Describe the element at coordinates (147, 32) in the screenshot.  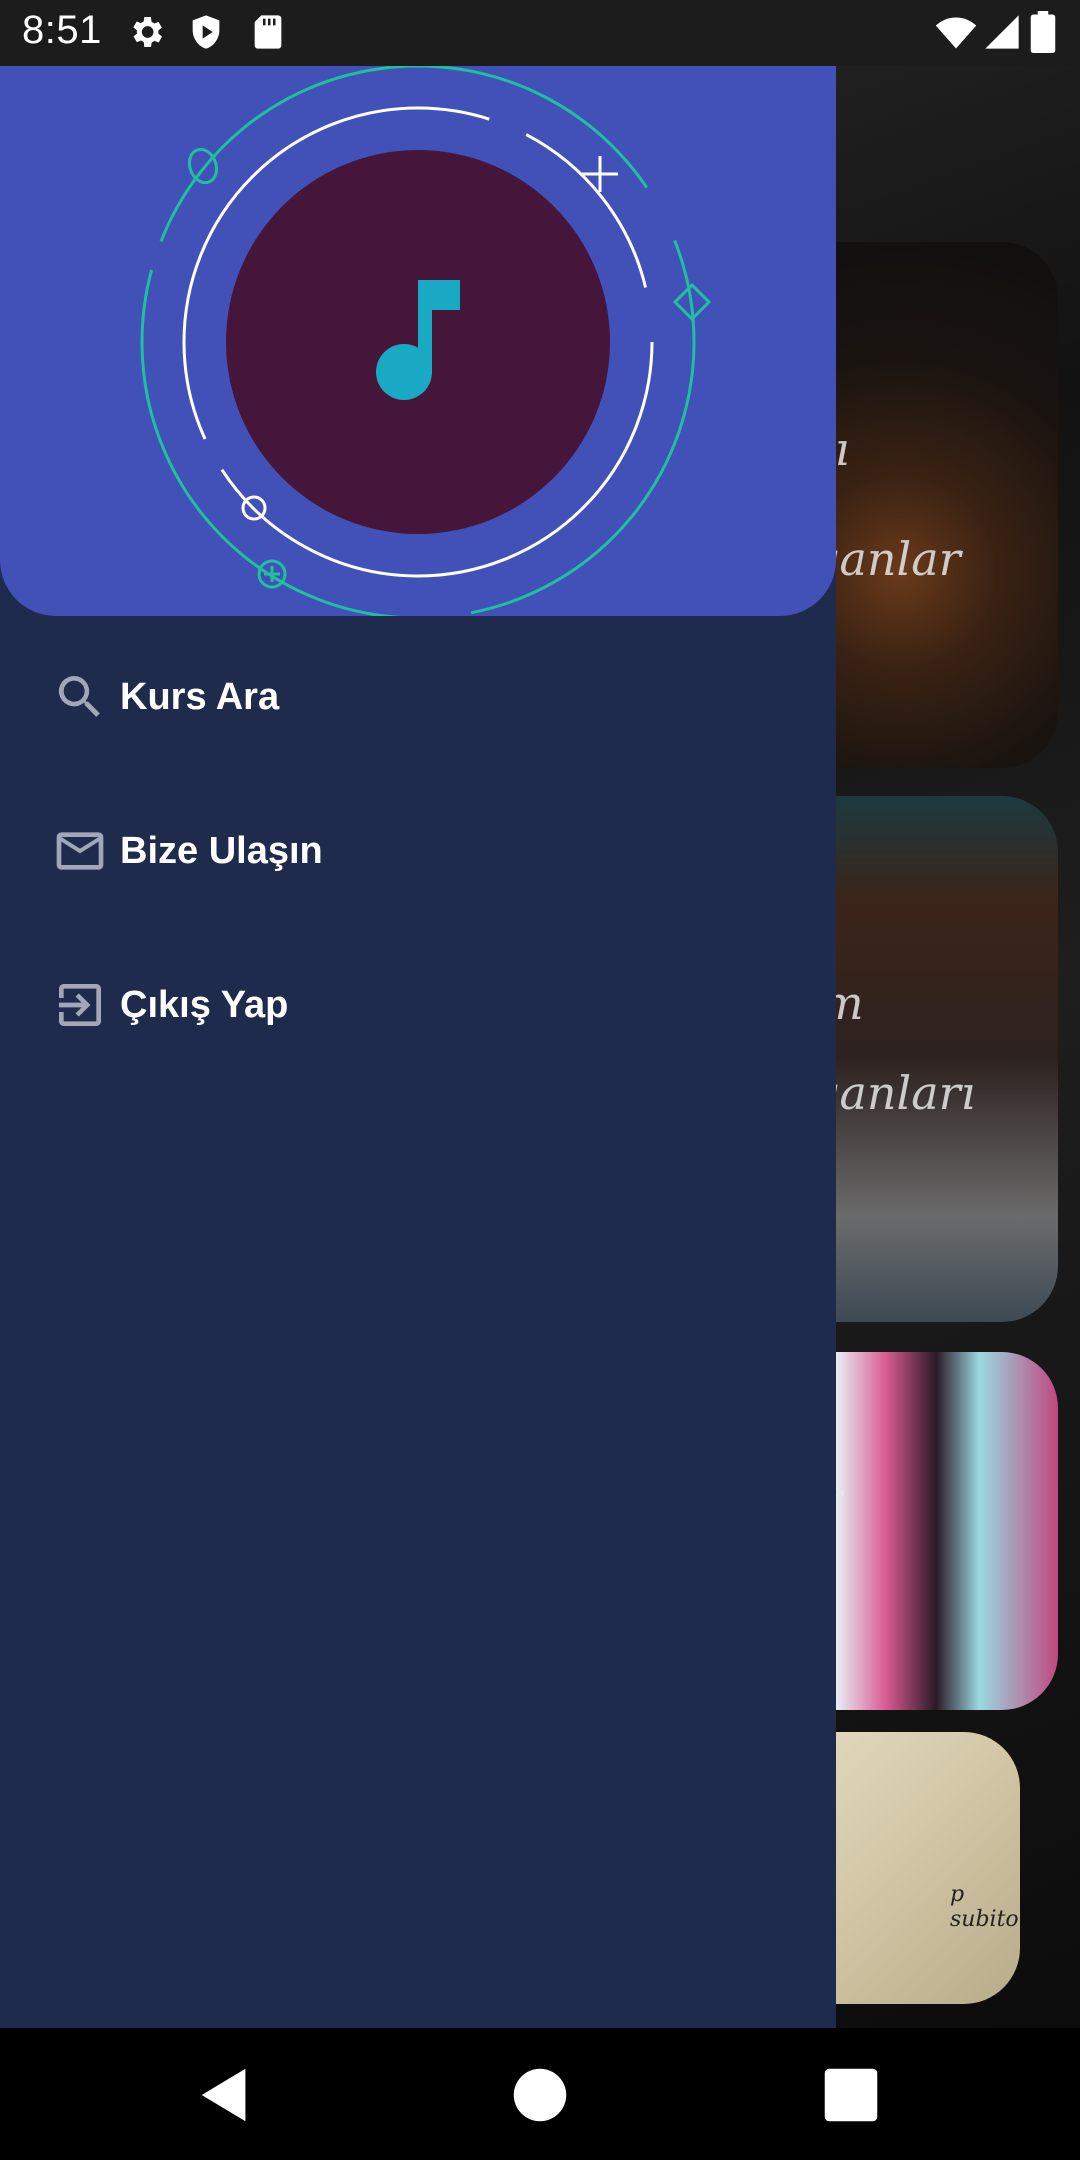
I see `gear-icon` at that location.